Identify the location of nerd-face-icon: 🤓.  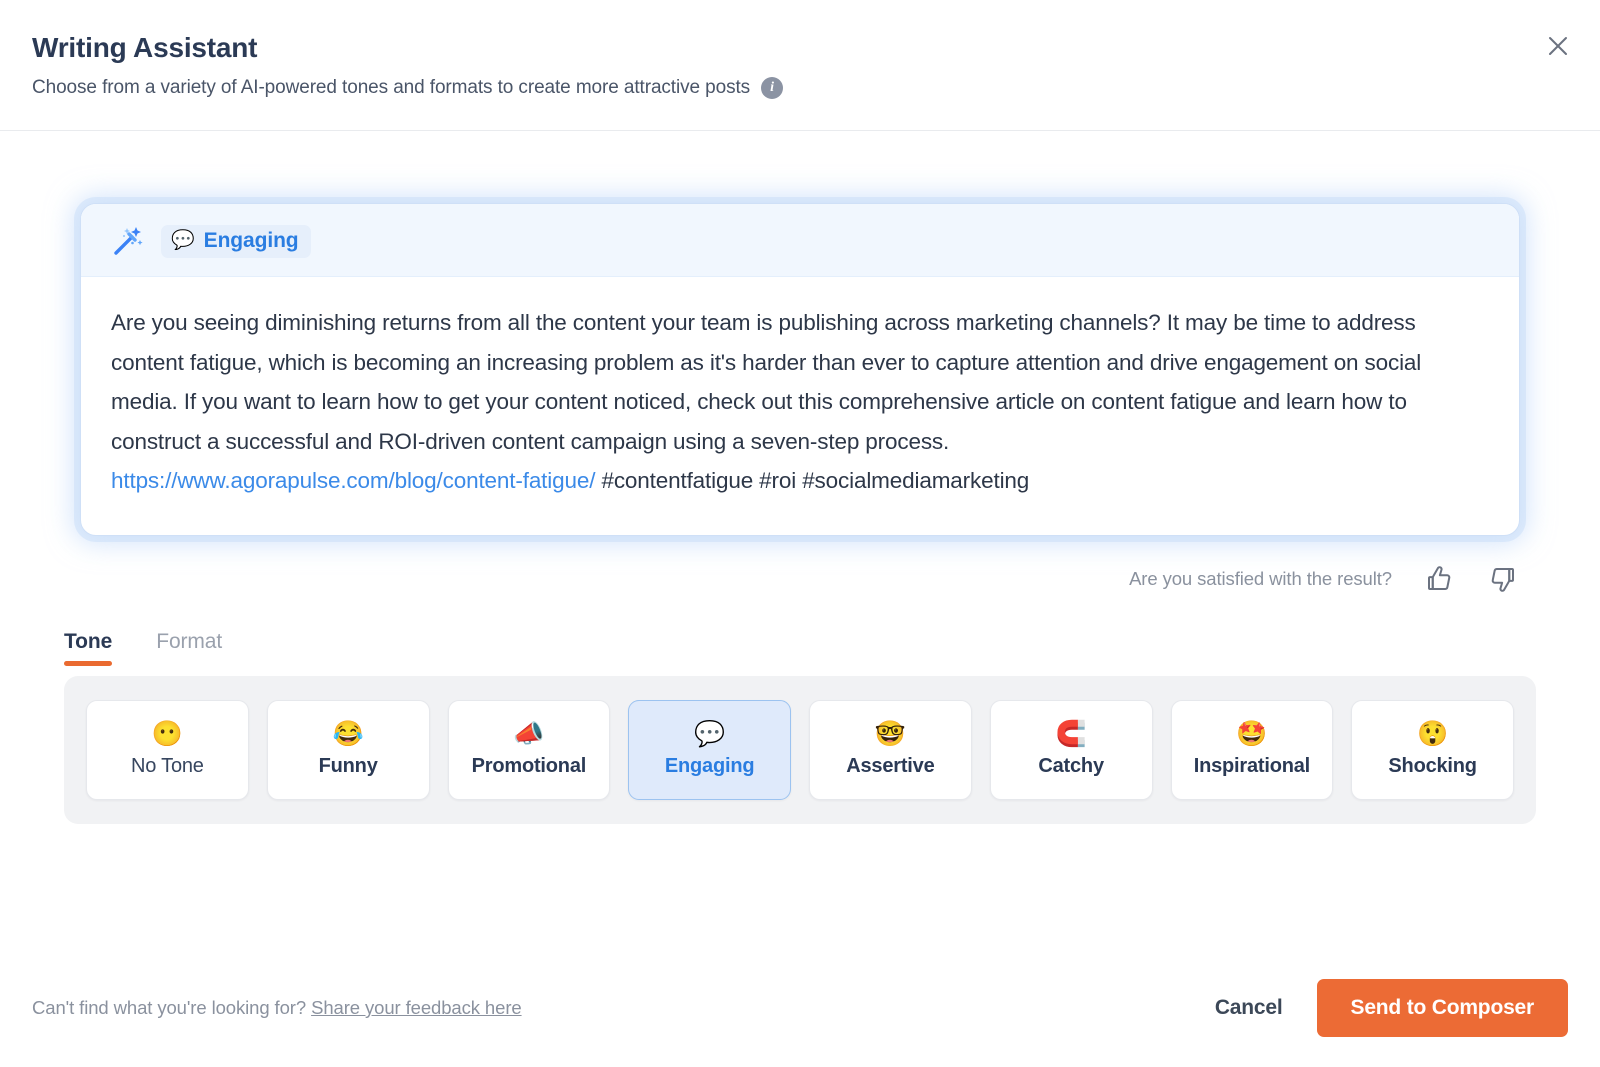
(890, 733).